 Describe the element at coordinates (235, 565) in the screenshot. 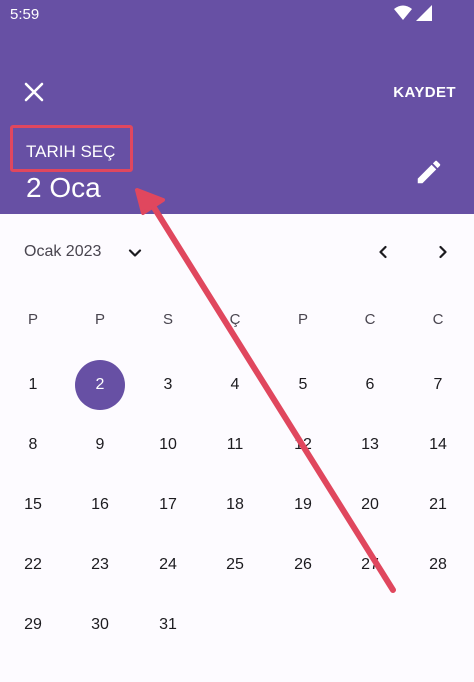

I see `calendar-day: 25` at that location.